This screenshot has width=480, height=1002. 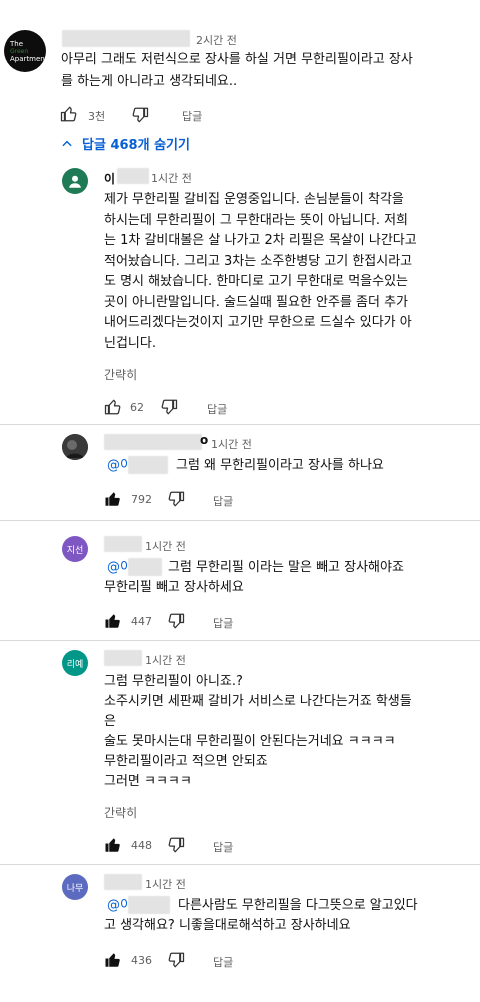 I want to click on reply-avatar: 리예, so click(x=75, y=663).